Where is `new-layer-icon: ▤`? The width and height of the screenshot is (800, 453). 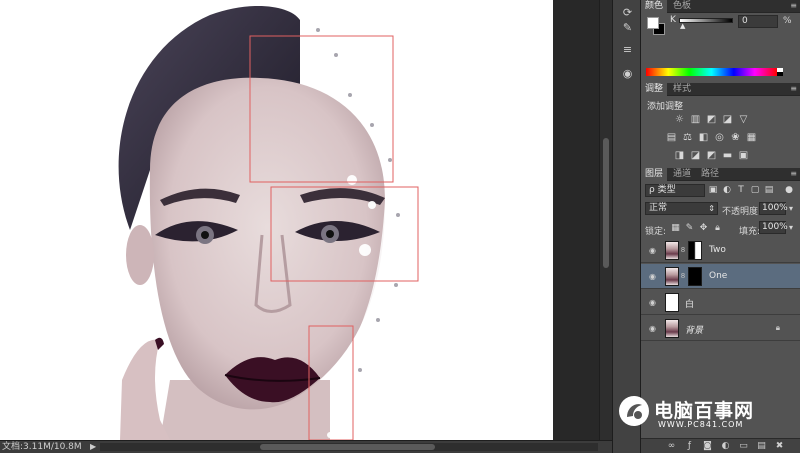
new-layer-icon: ▤ is located at coordinates (761, 446).